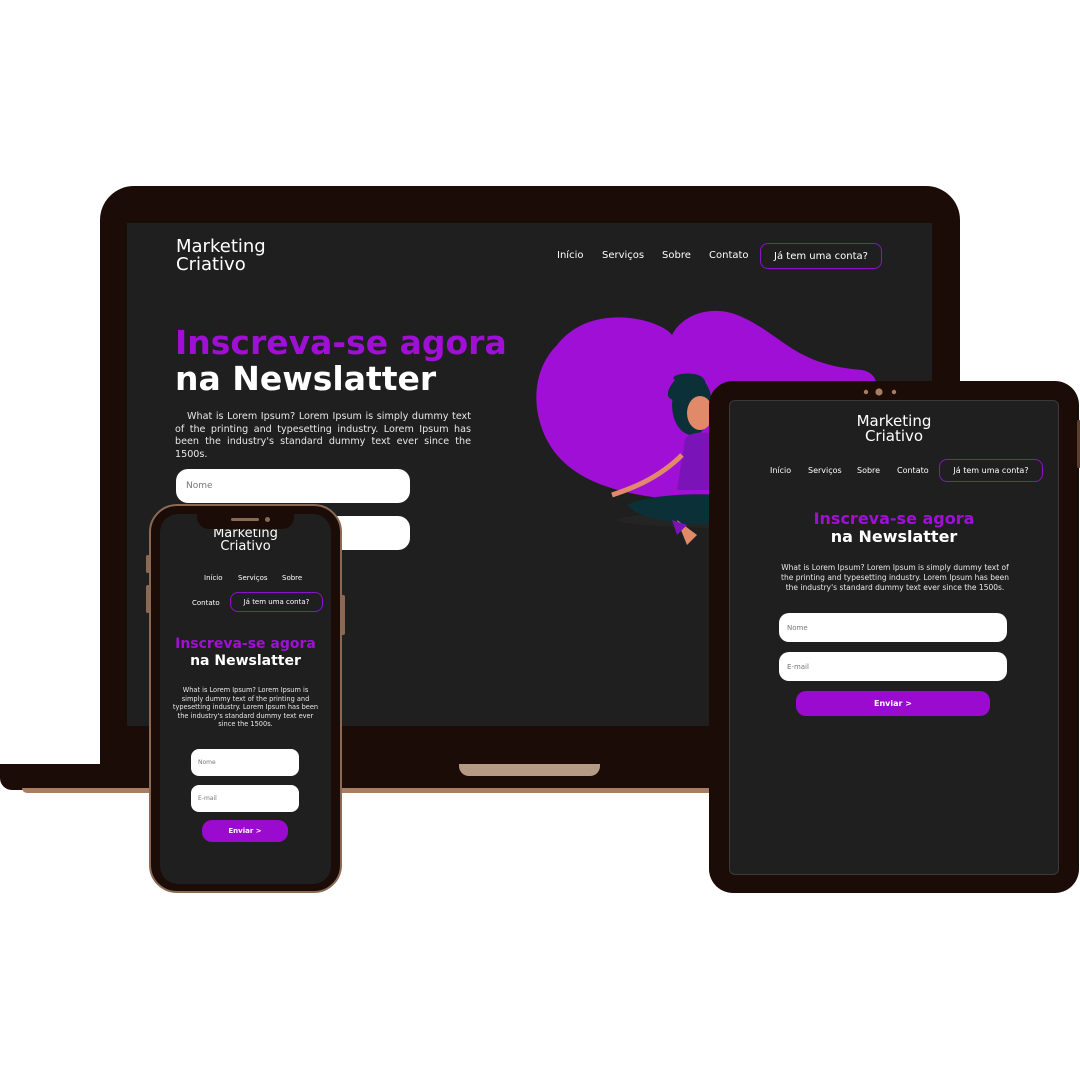 This screenshot has width=1080, height=1080. What do you see at coordinates (529, 770) in the screenshot?
I see `laptop-trackpad-notch` at bounding box center [529, 770].